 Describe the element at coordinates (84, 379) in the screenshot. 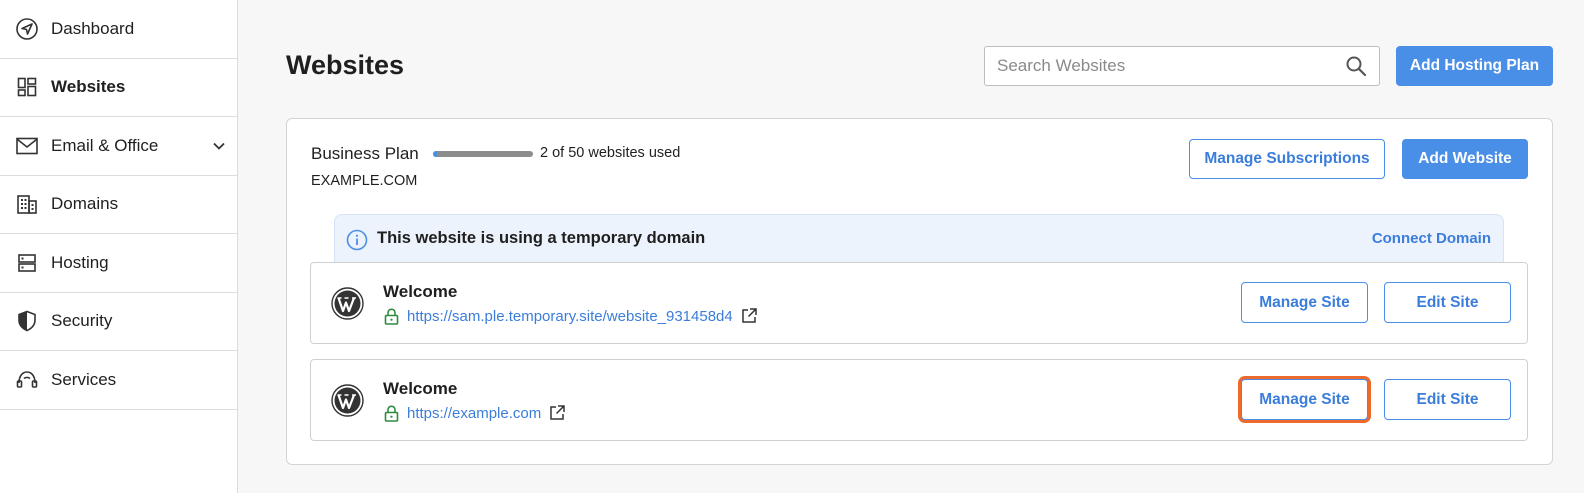

I see `sidebar-item-label: Services` at that location.